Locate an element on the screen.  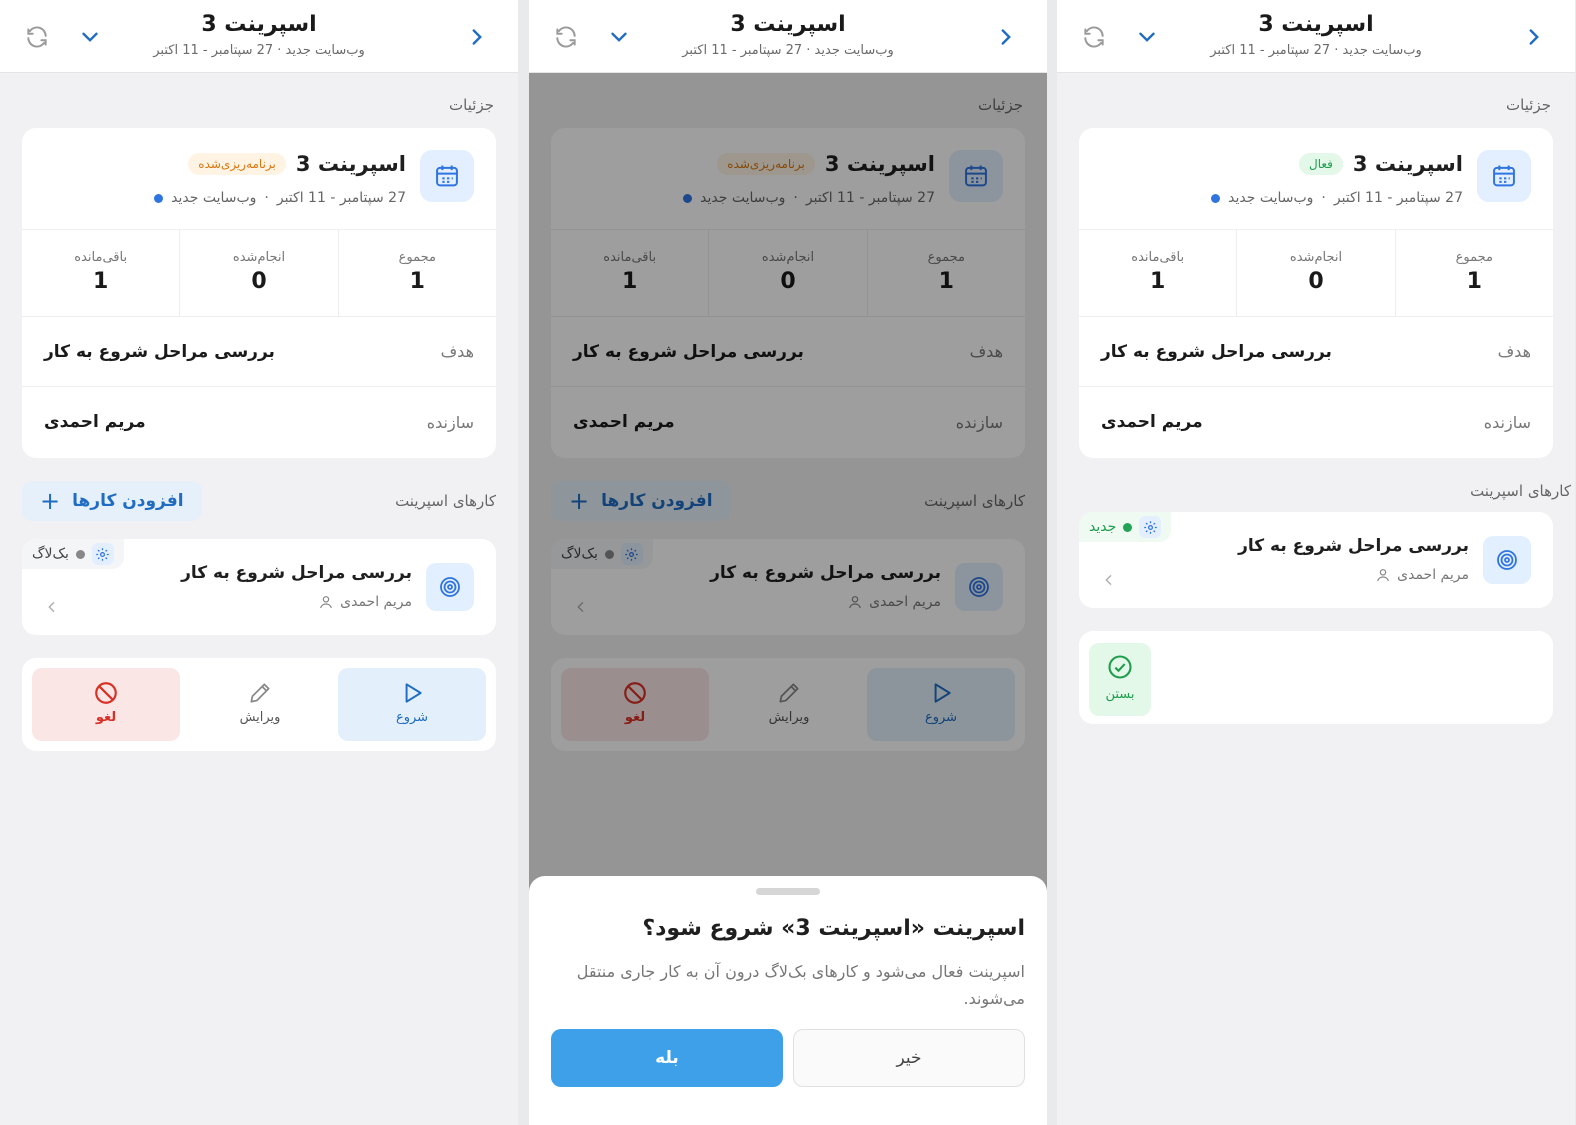
action-bar: شروع ویرایش لغو is located at coordinates (259, 704).